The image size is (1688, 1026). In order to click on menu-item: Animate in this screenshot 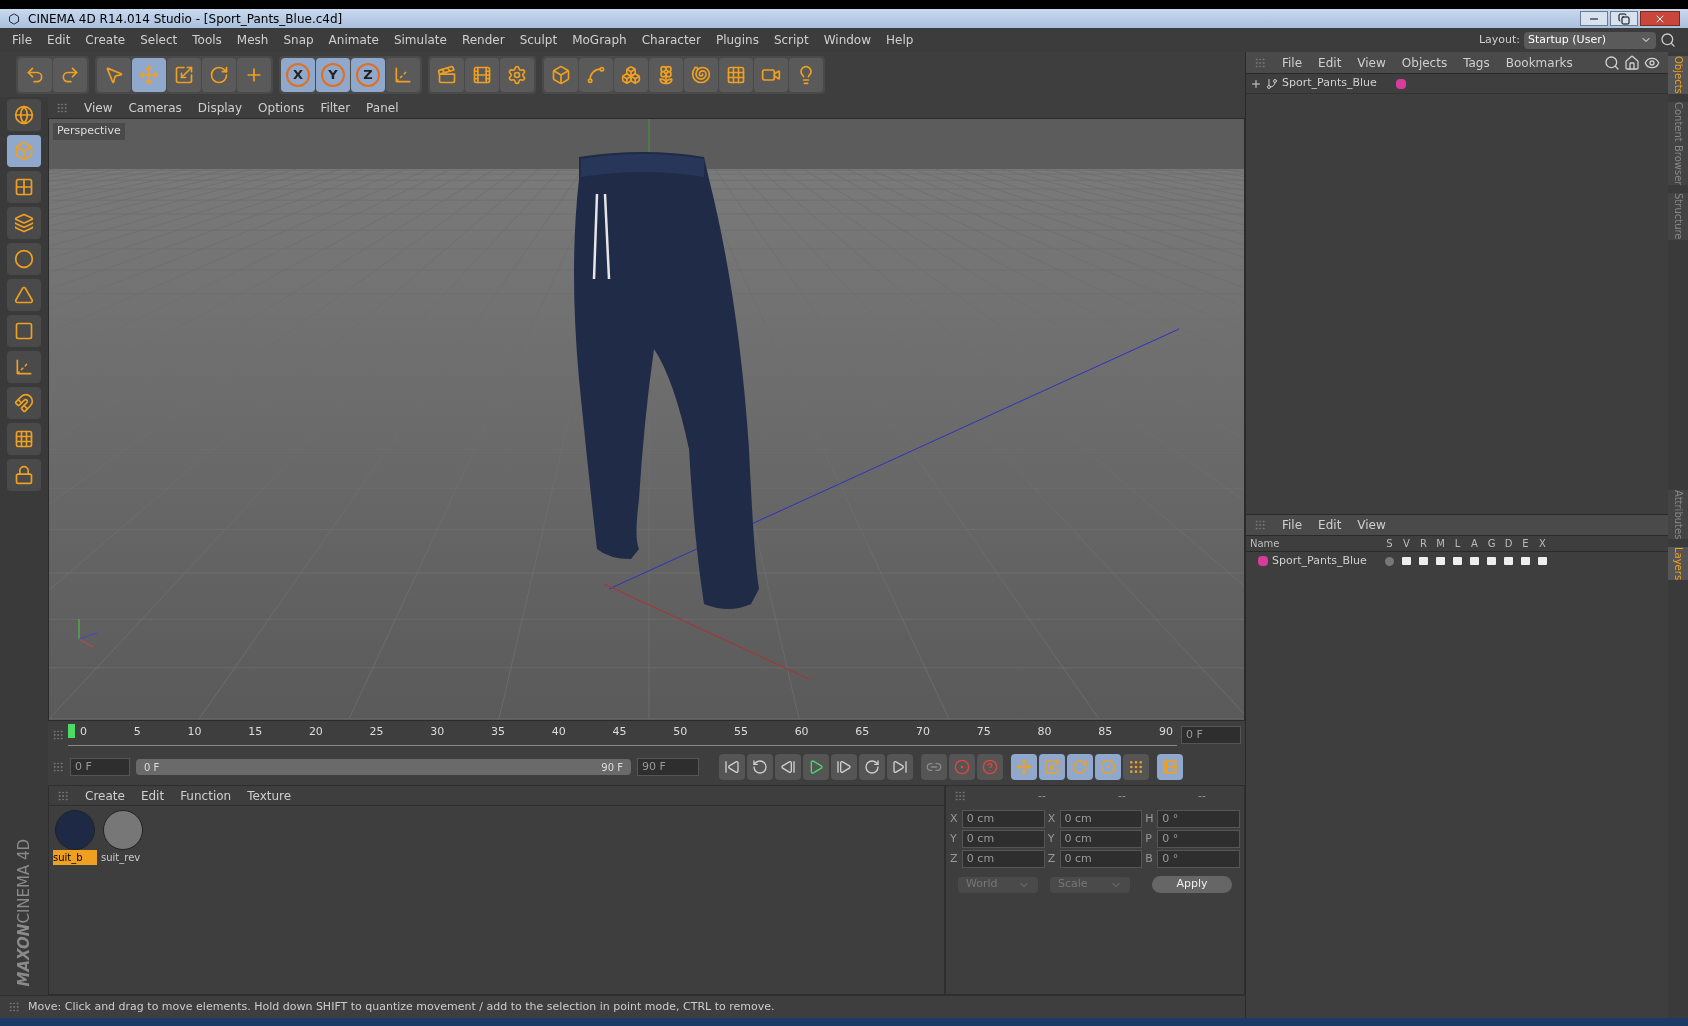, I will do `click(353, 40)`.